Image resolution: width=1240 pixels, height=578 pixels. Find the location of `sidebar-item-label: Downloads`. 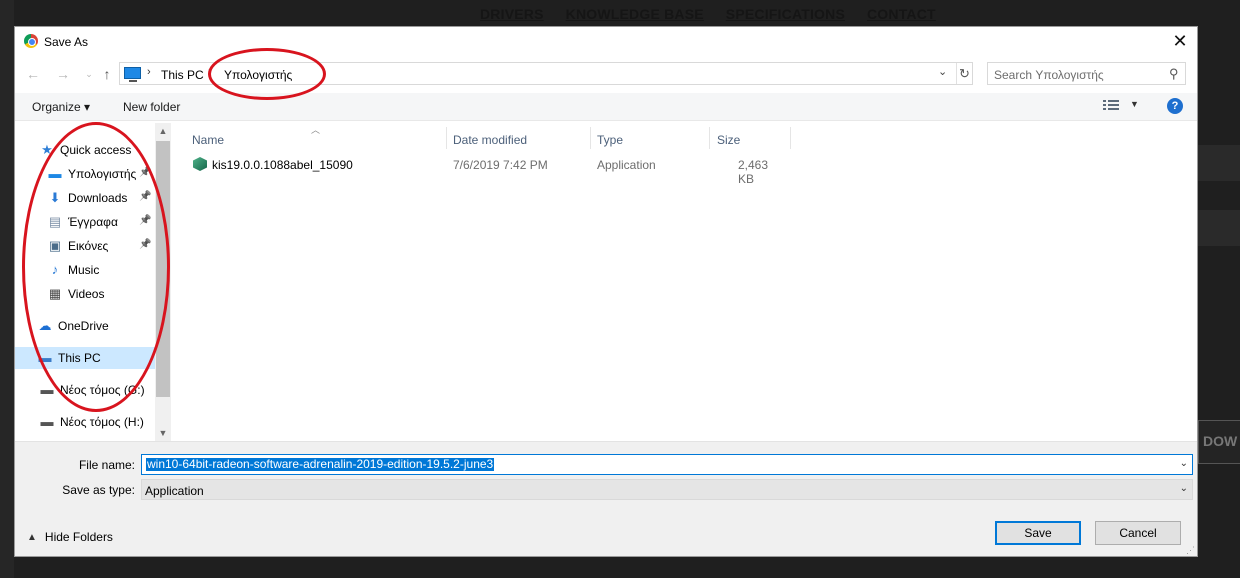

sidebar-item-label: Downloads is located at coordinates (98, 198).